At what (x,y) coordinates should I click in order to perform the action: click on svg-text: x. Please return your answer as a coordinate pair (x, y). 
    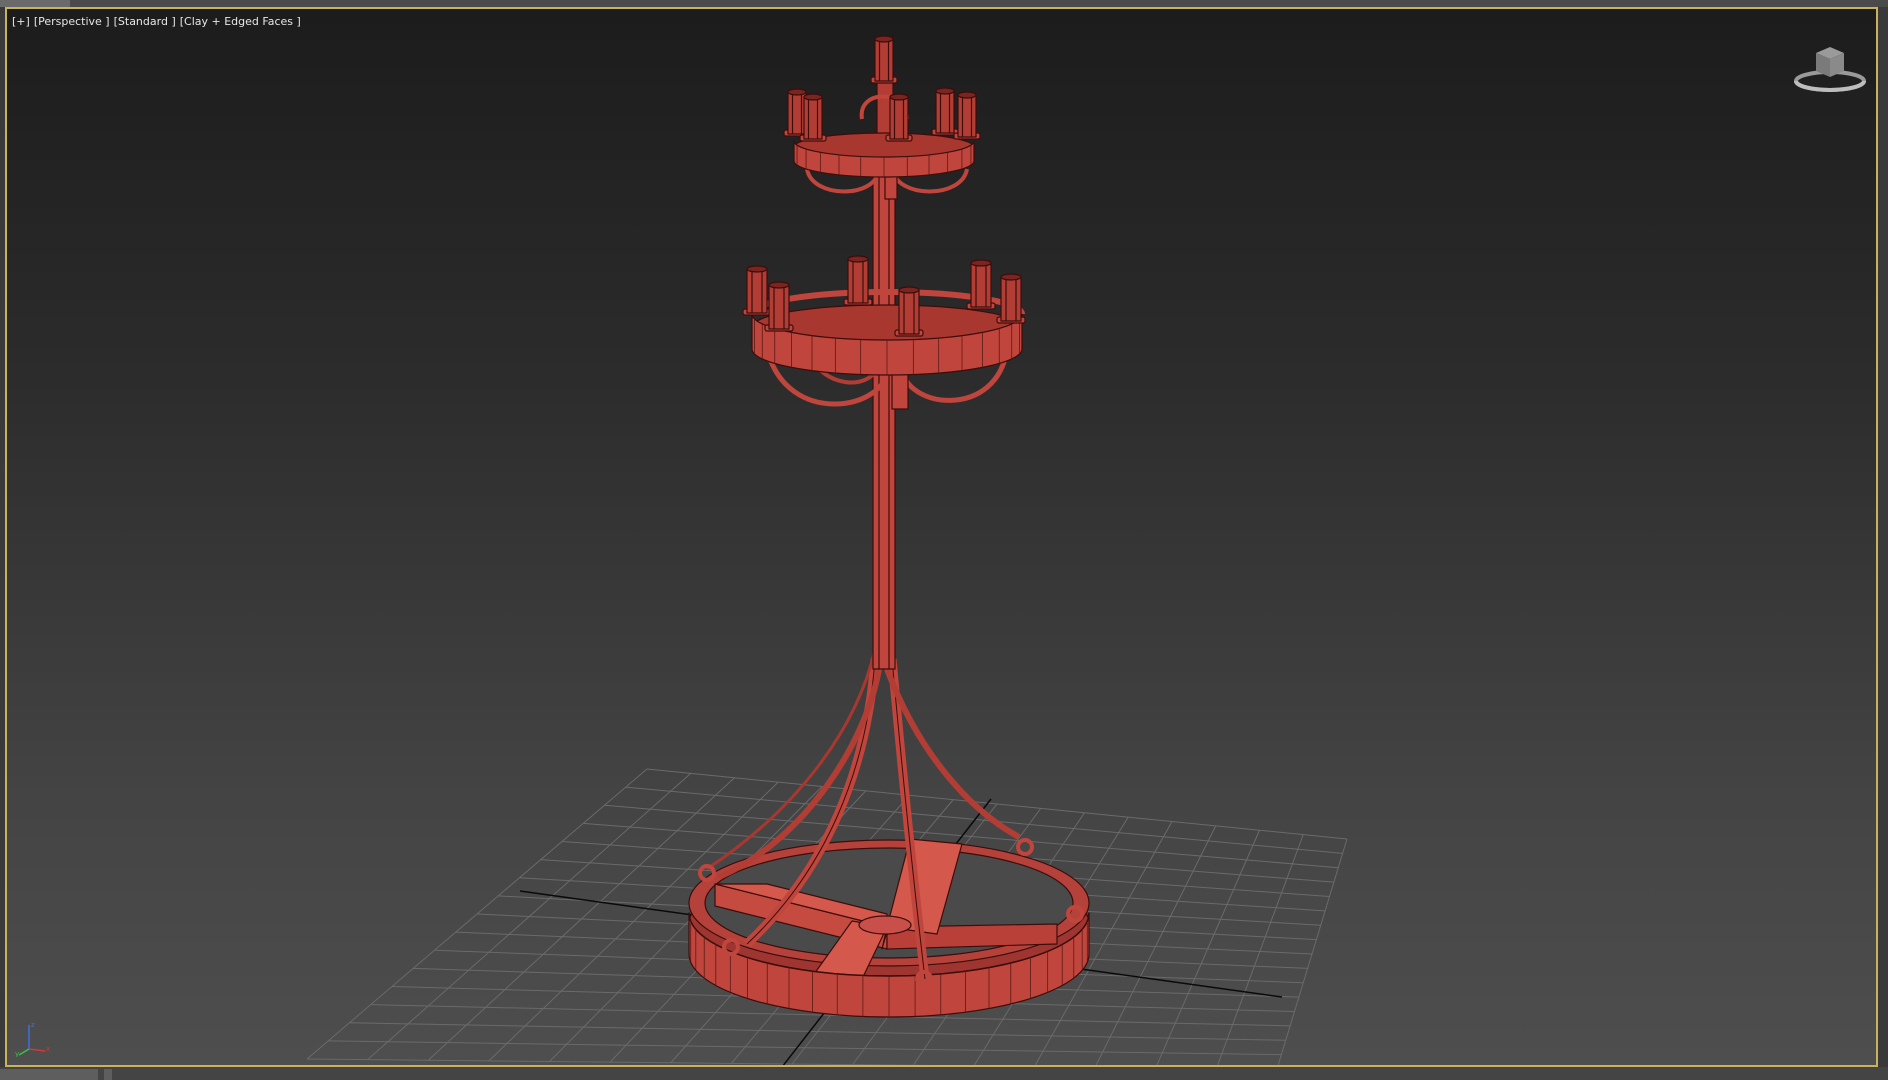
    Looking at the image, I should click on (48, 1049).